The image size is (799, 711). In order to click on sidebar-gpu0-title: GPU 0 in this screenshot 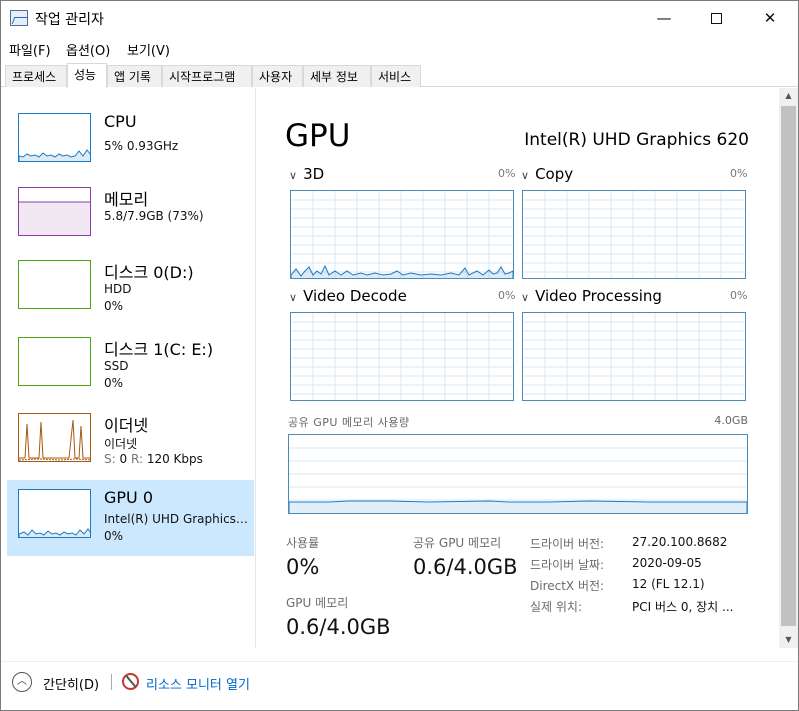, I will do `click(129, 497)`.